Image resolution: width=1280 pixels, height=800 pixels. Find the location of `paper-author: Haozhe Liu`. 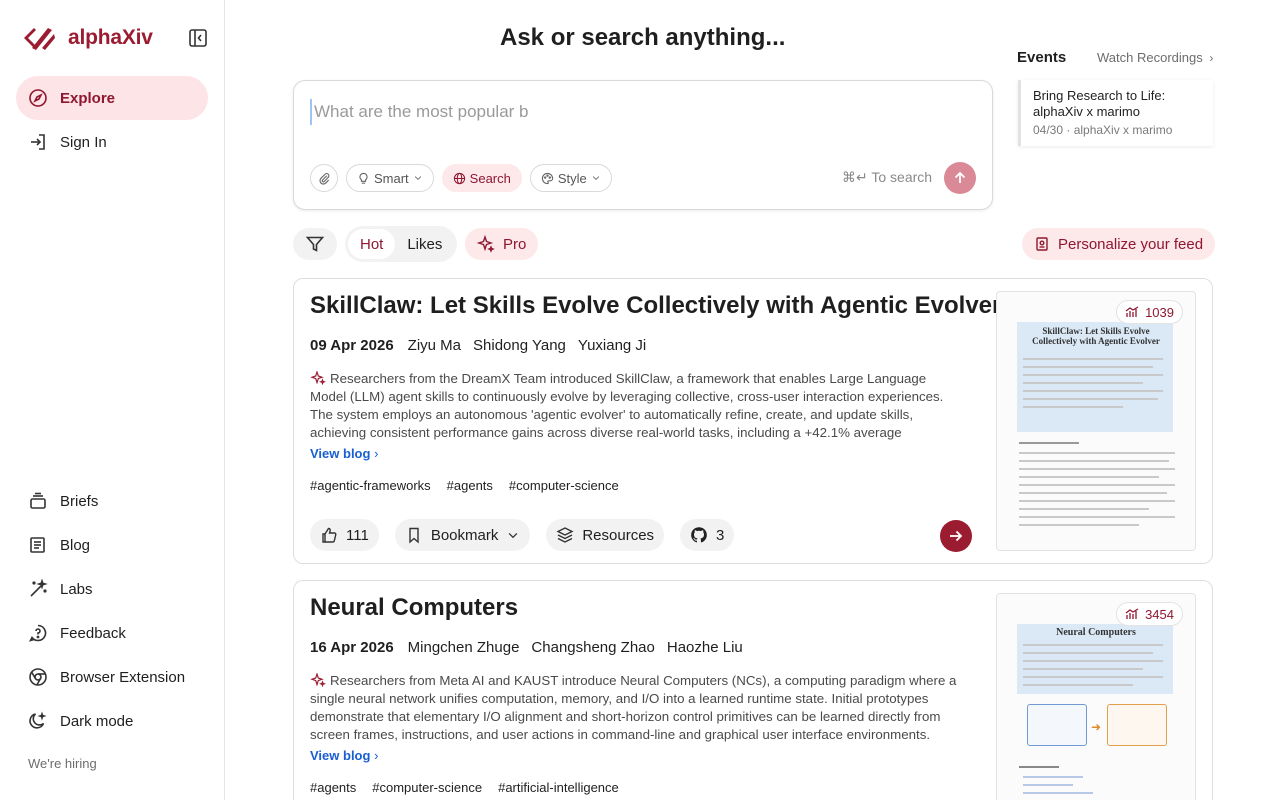

paper-author: Haozhe Liu is located at coordinates (705, 647).